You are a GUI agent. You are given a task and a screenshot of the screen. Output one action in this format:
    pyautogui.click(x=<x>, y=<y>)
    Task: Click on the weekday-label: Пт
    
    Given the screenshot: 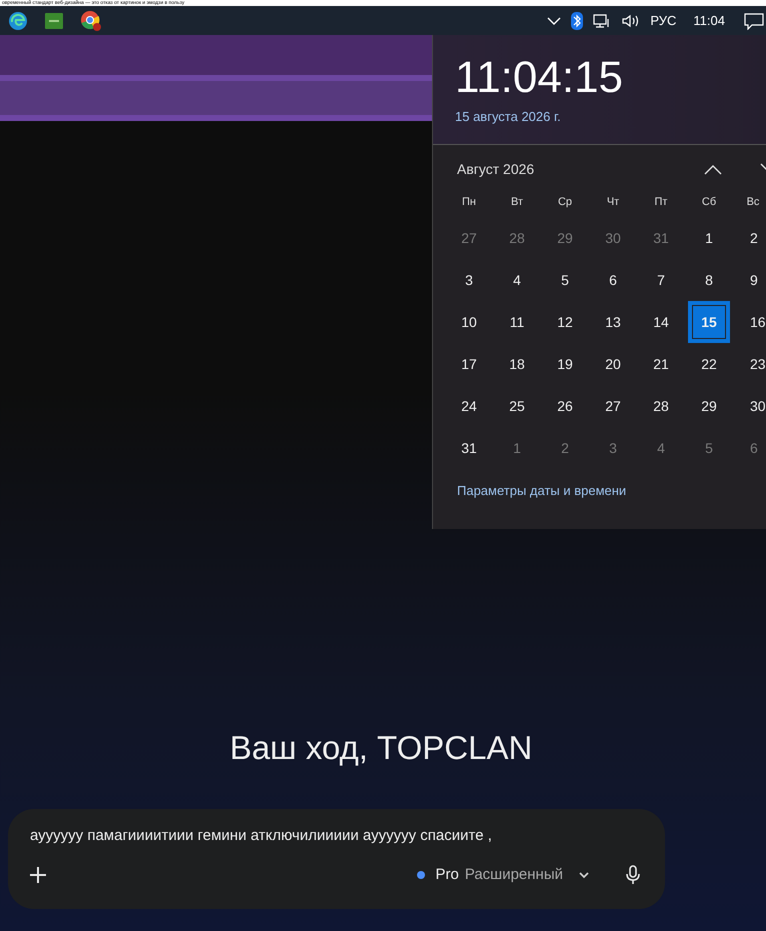 What is the action you would take?
    pyautogui.click(x=661, y=202)
    